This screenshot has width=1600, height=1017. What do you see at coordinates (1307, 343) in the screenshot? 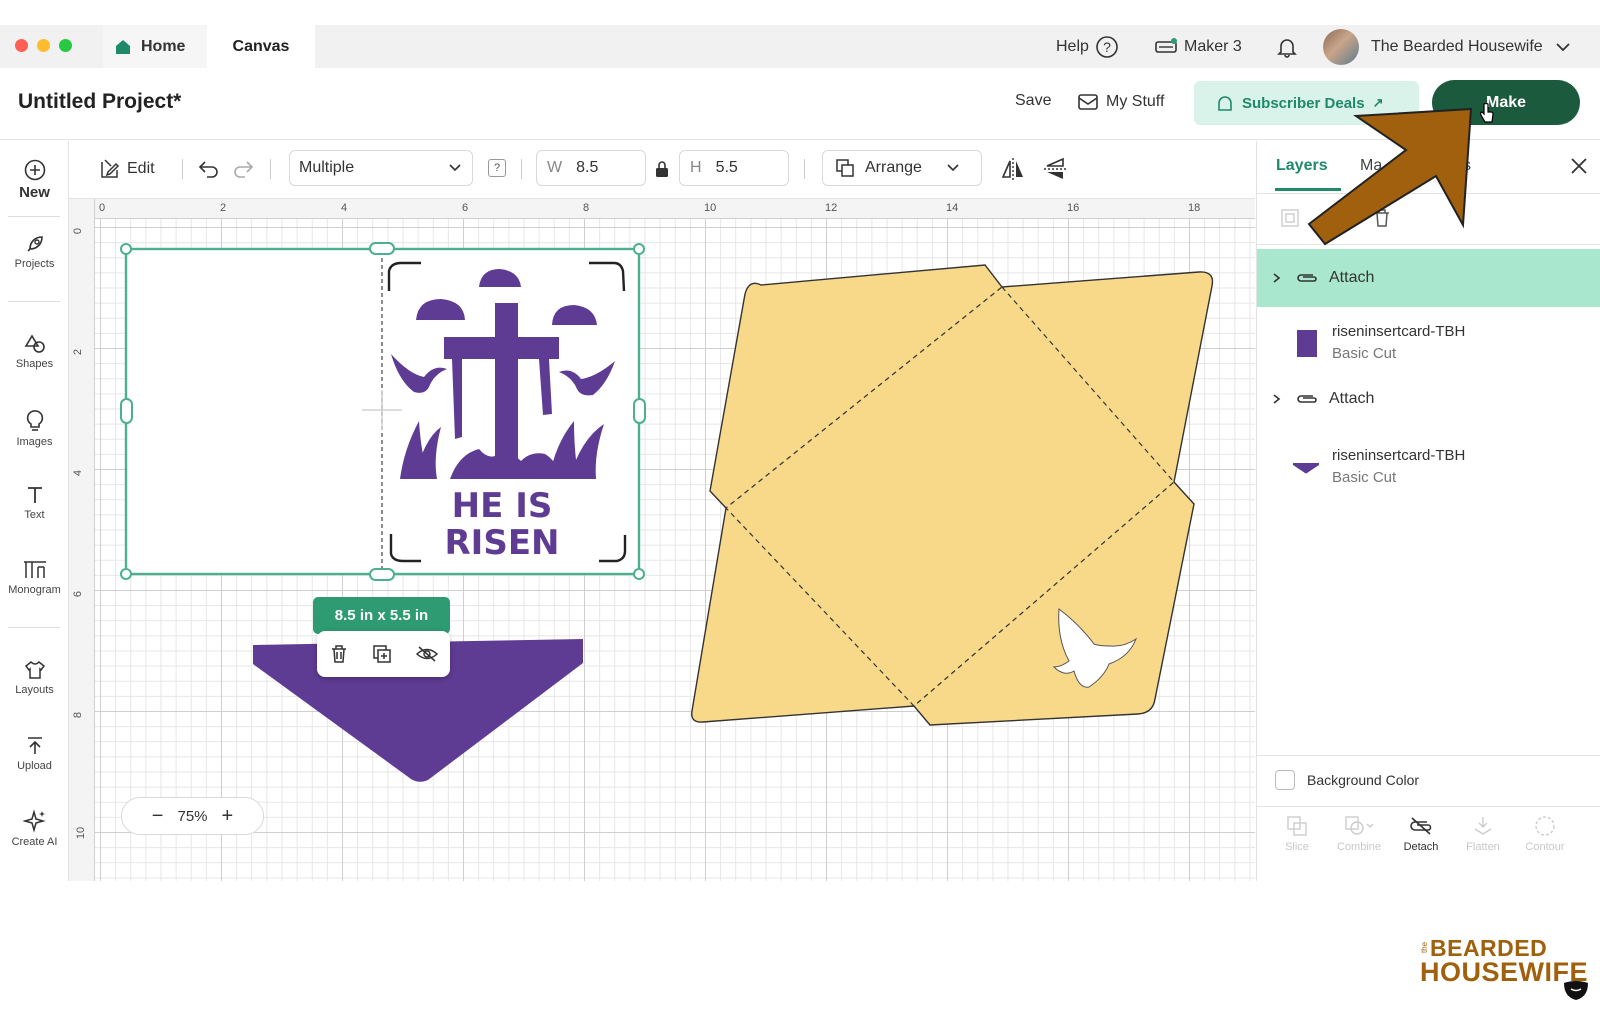
I see `layer-thumbnail` at bounding box center [1307, 343].